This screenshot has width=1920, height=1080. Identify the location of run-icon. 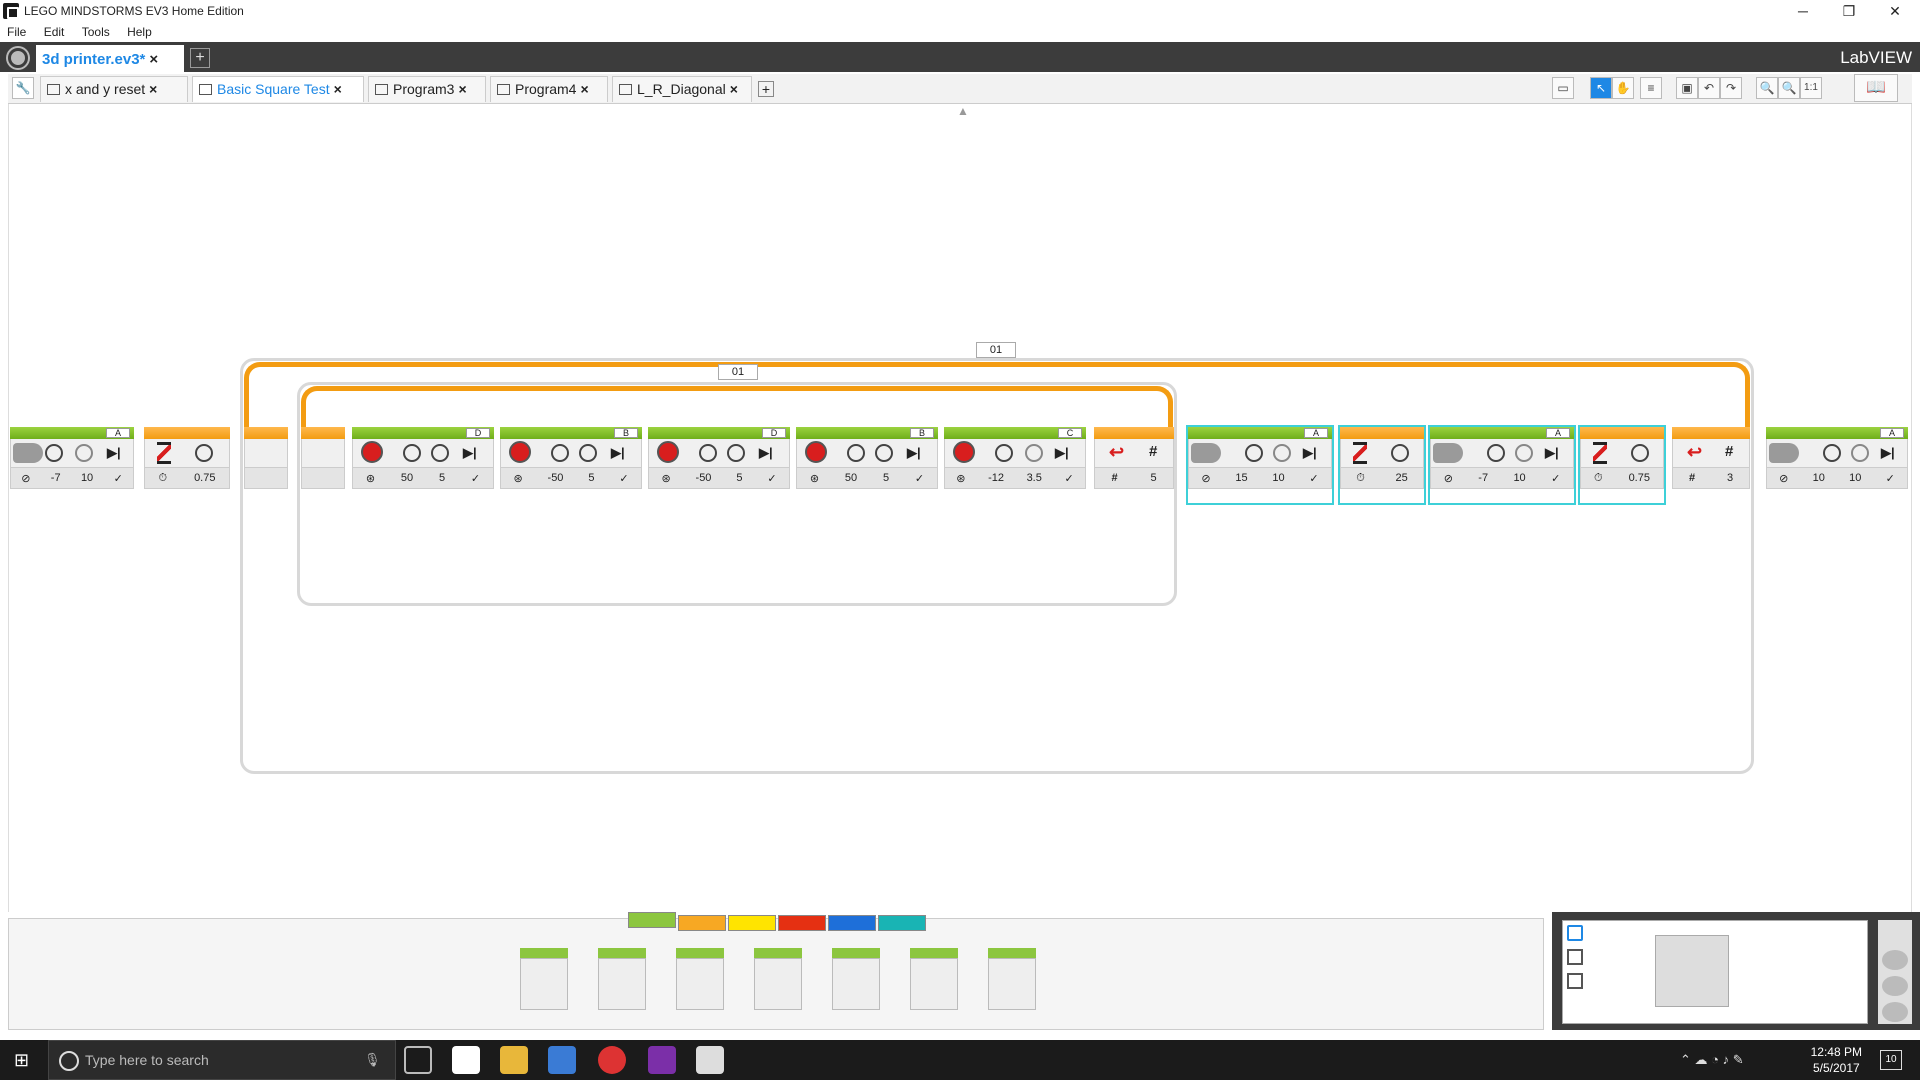
(1895, 986).